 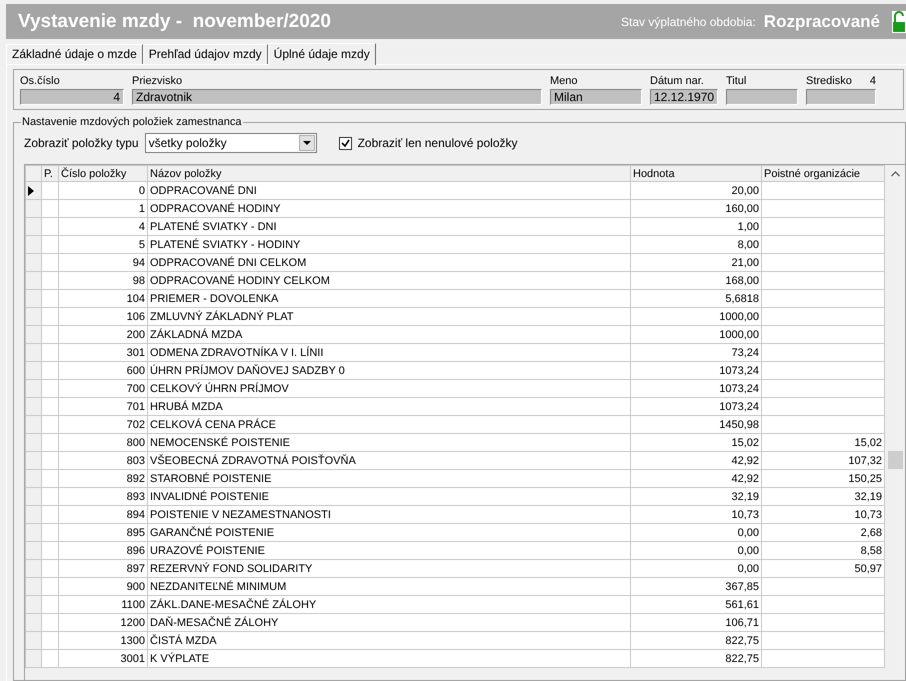 I want to click on table-cell: URAZOVÉ POISTENIE, so click(x=389, y=551).